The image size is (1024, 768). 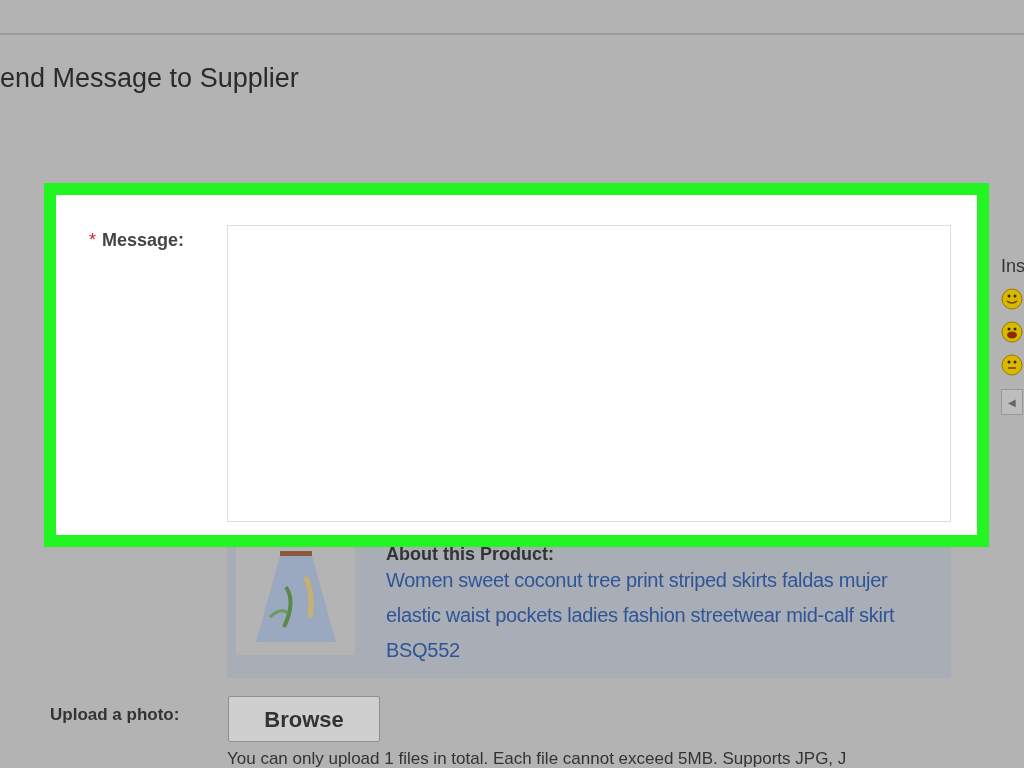 What do you see at coordinates (92, 240) in the screenshot?
I see `required-mark: *` at bounding box center [92, 240].